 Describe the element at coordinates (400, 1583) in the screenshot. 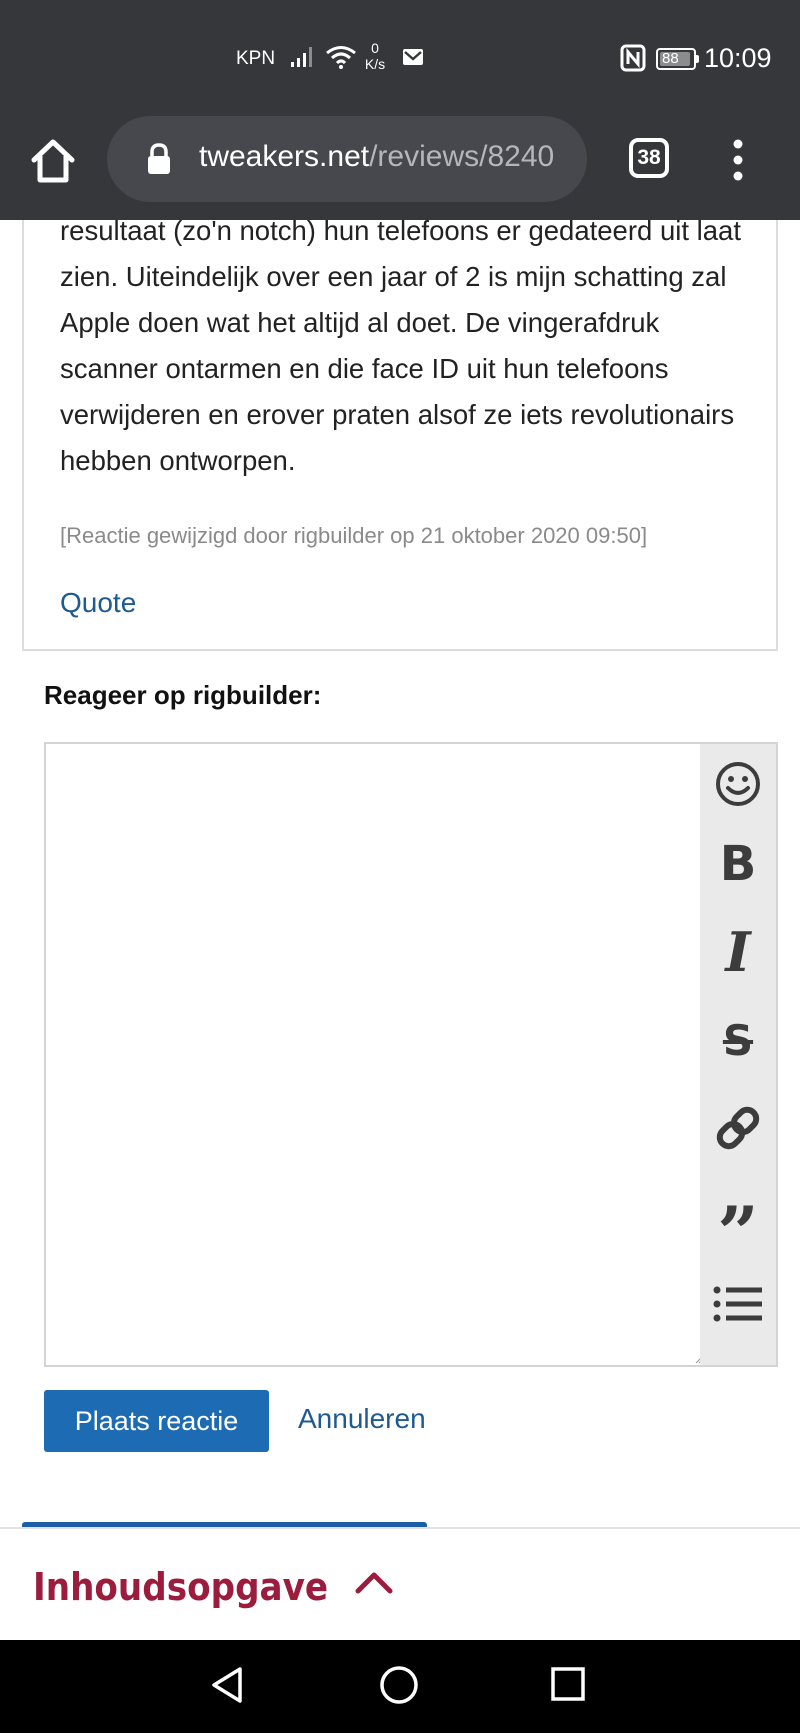

I see `toc-bar: Inhoudsopgave` at that location.